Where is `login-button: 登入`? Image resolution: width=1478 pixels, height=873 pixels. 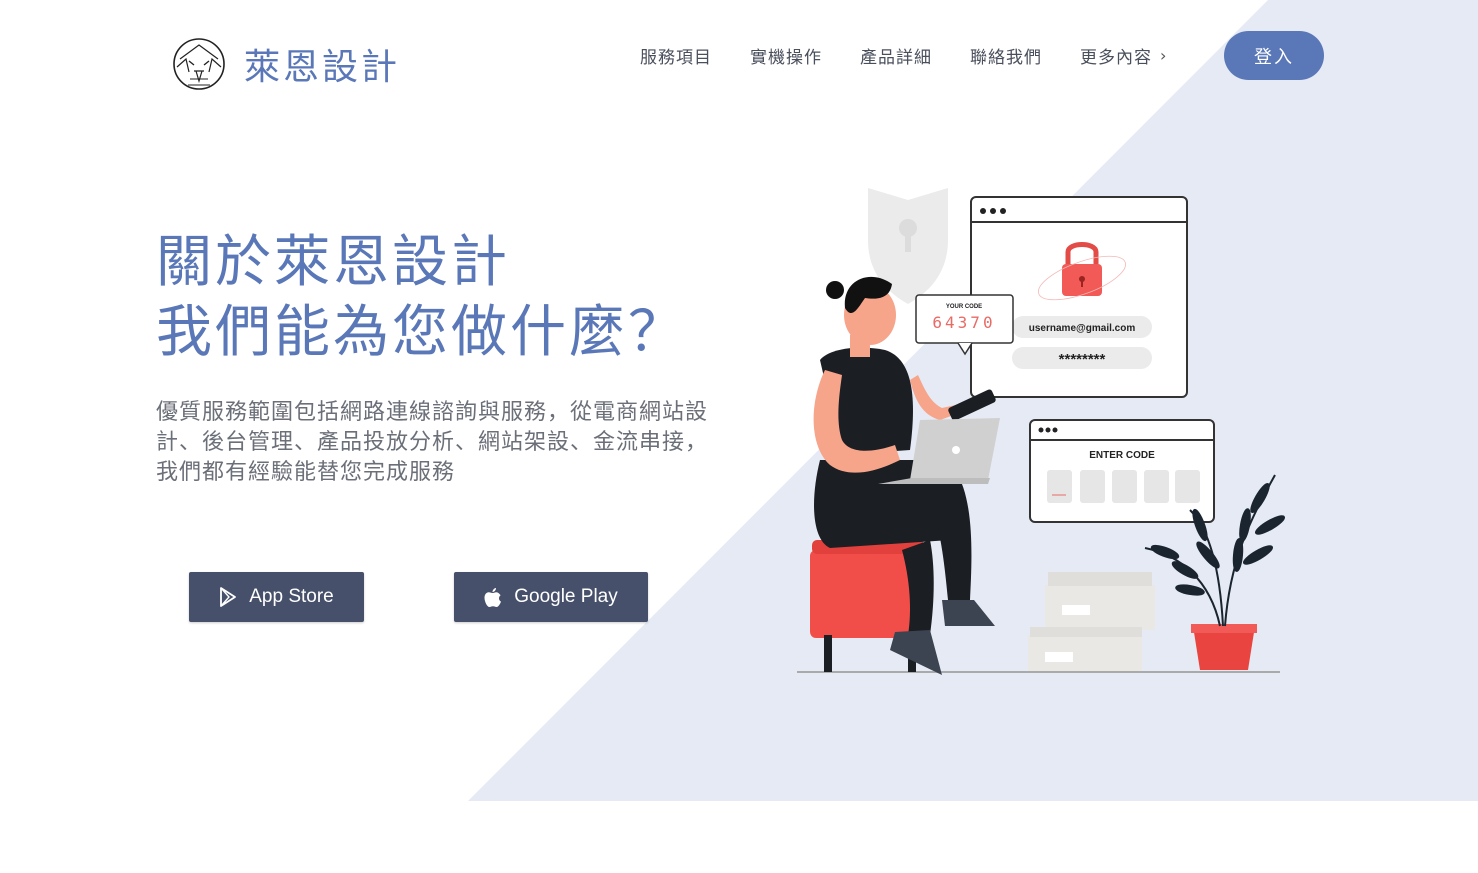
login-button: 登入 is located at coordinates (1274, 55).